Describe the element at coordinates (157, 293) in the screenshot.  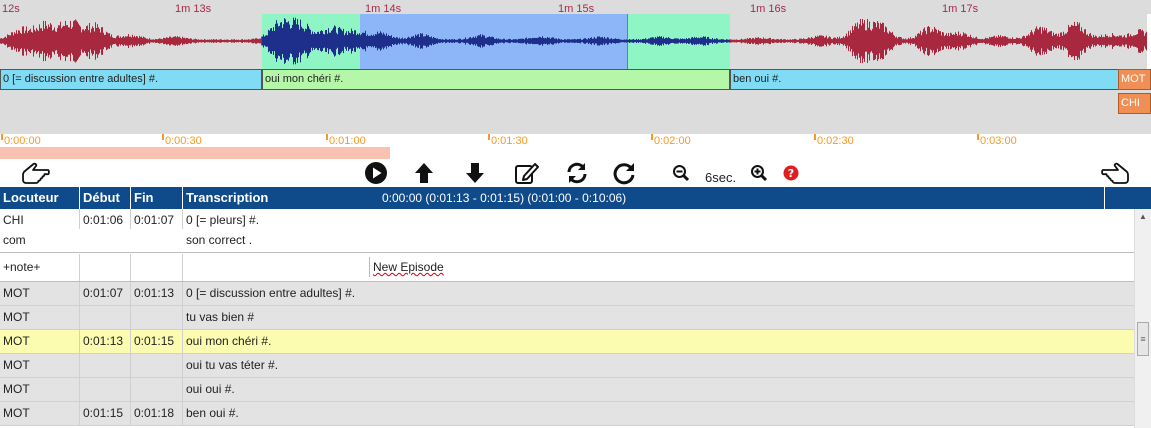
I see `cell-end: 0:01:13` at that location.